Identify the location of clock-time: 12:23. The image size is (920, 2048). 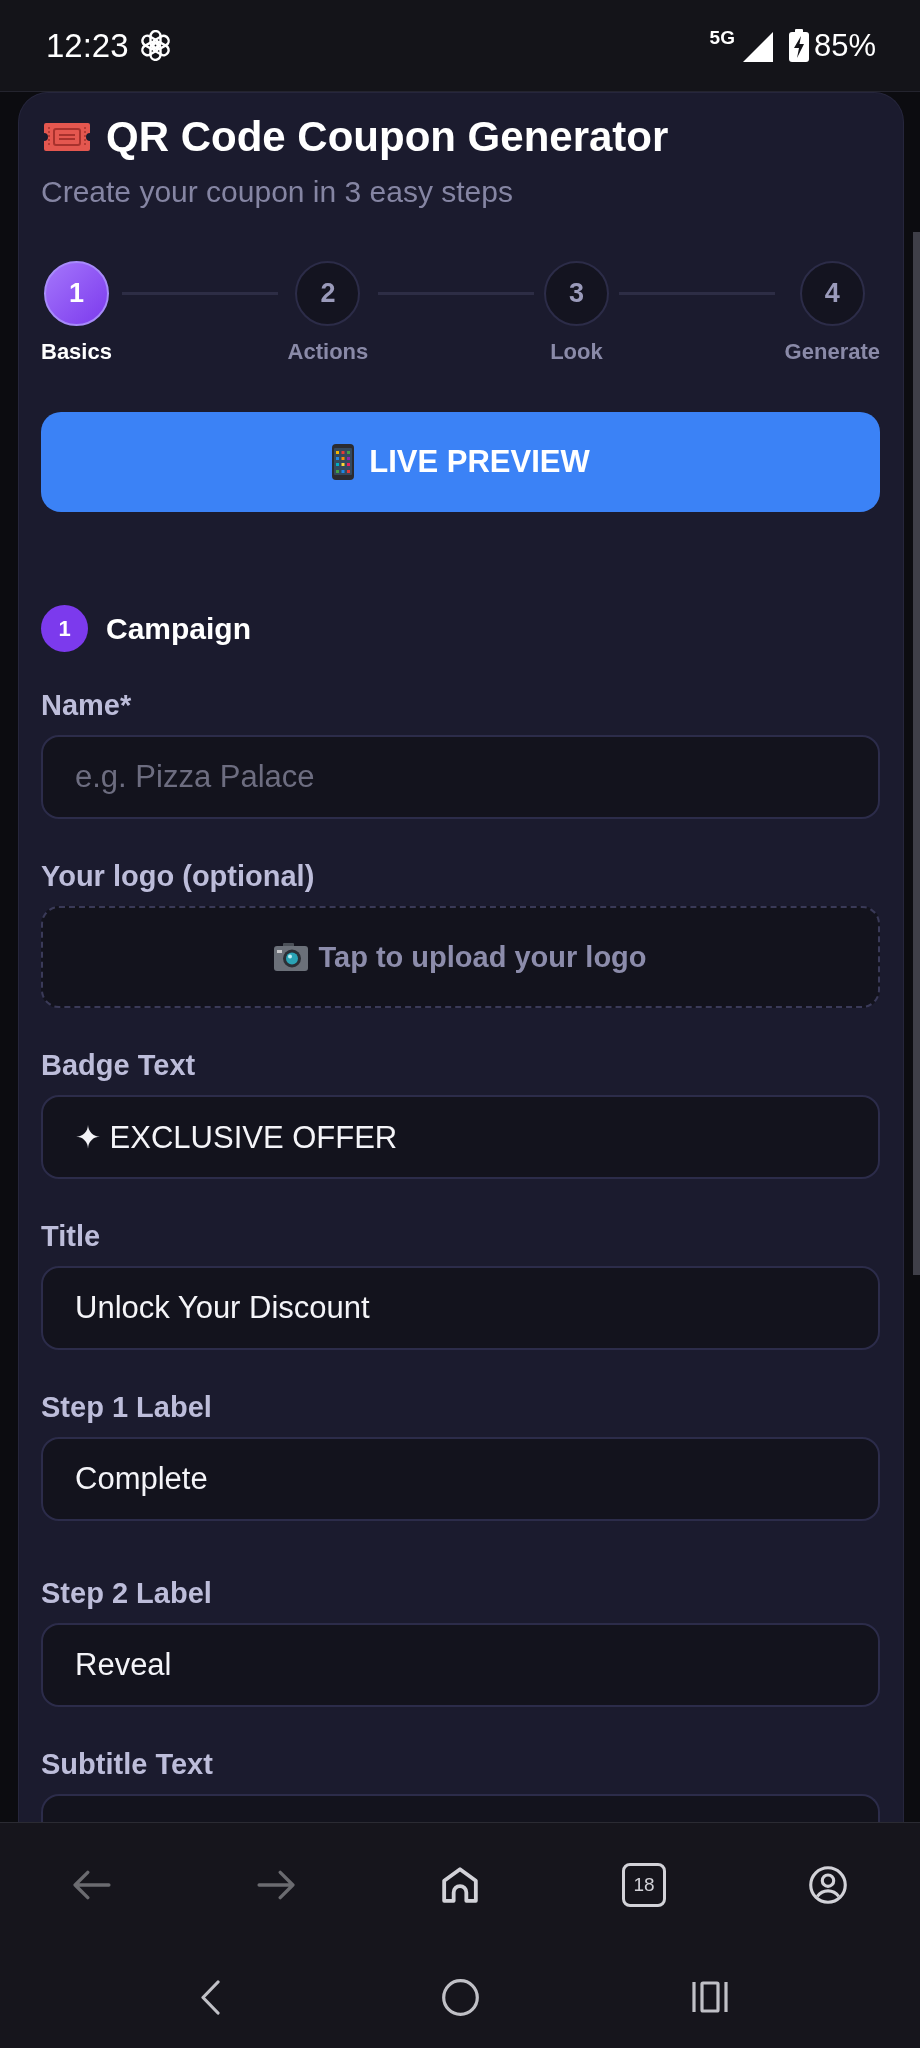
(87, 45).